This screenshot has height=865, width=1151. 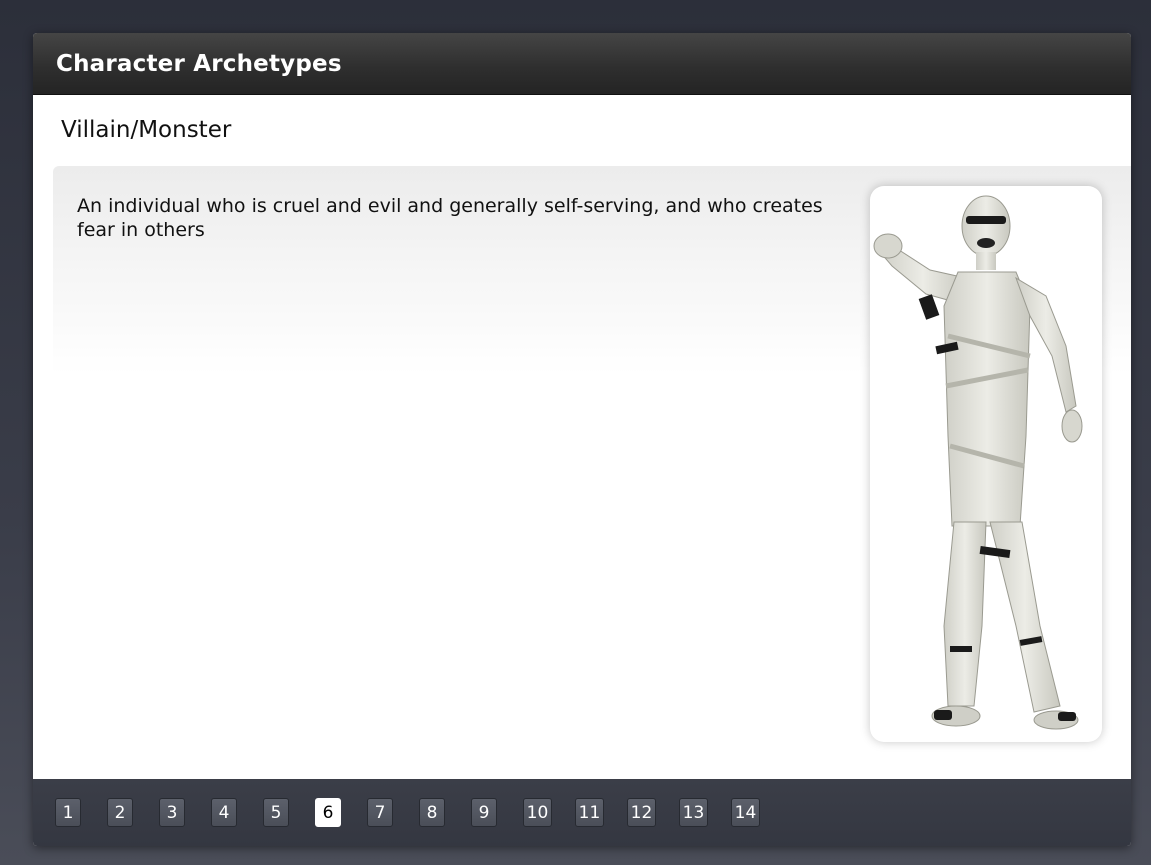 What do you see at coordinates (693, 812) in the screenshot?
I see `page-button-13: 13` at bounding box center [693, 812].